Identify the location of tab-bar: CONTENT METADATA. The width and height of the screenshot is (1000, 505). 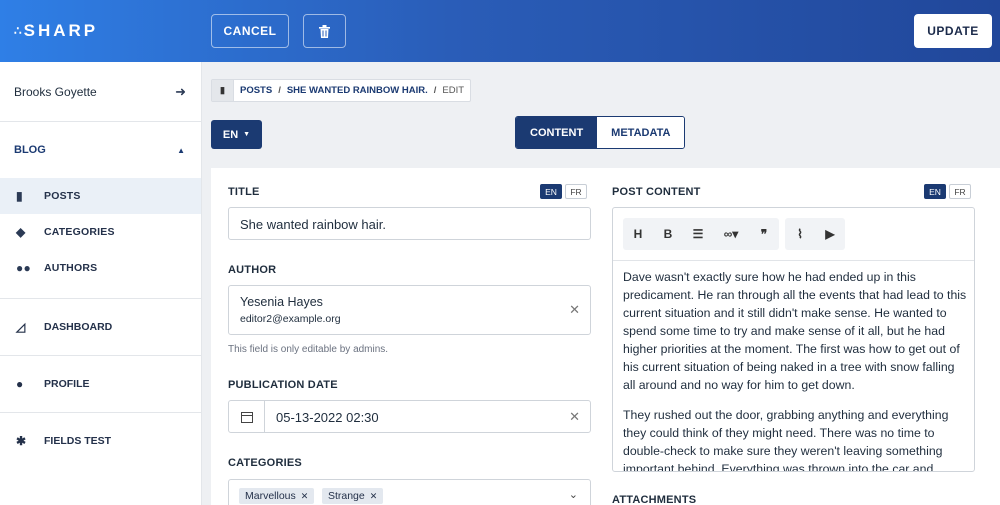
(600, 132).